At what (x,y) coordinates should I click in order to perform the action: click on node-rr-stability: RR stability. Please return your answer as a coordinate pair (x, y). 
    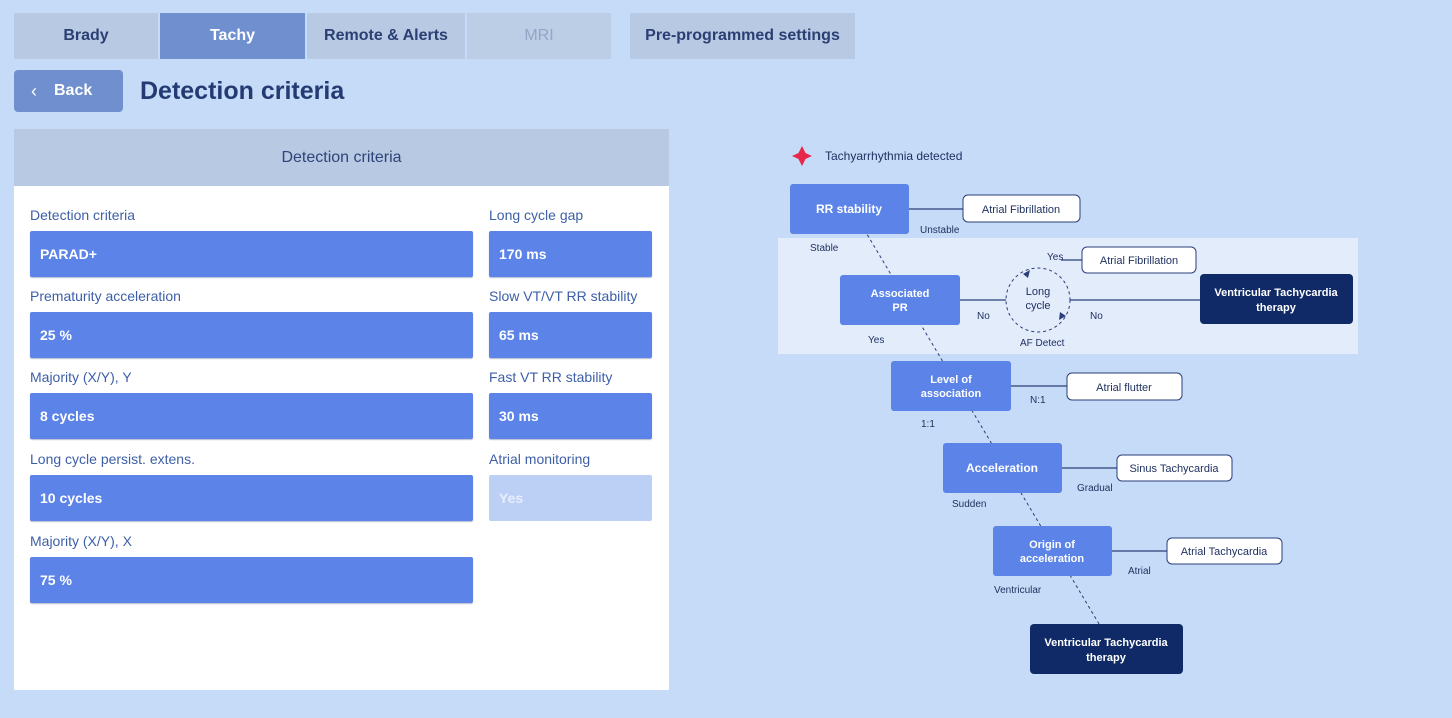
    Looking at the image, I should click on (849, 209).